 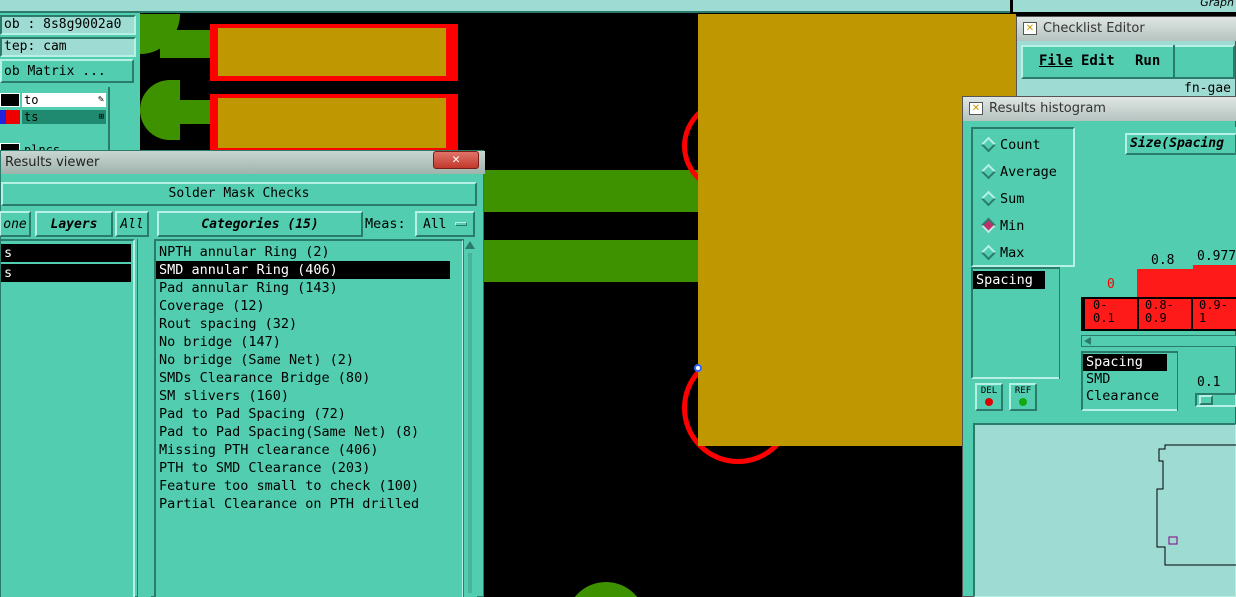 I want to click on main-toolbar, so click(x=505, y=6).